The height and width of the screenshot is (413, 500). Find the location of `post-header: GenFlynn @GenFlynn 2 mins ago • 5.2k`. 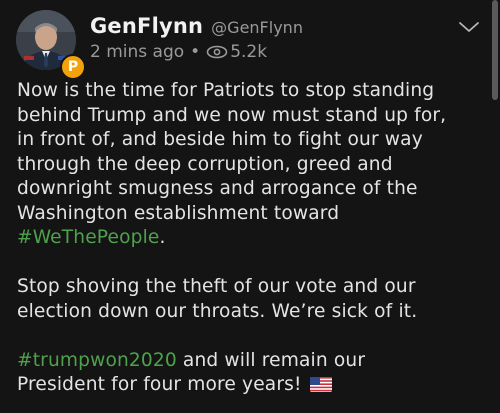

post-header: GenFlynn @GenFlynn 2 mins ago • 5.2k is located at coordinates (196, 38).